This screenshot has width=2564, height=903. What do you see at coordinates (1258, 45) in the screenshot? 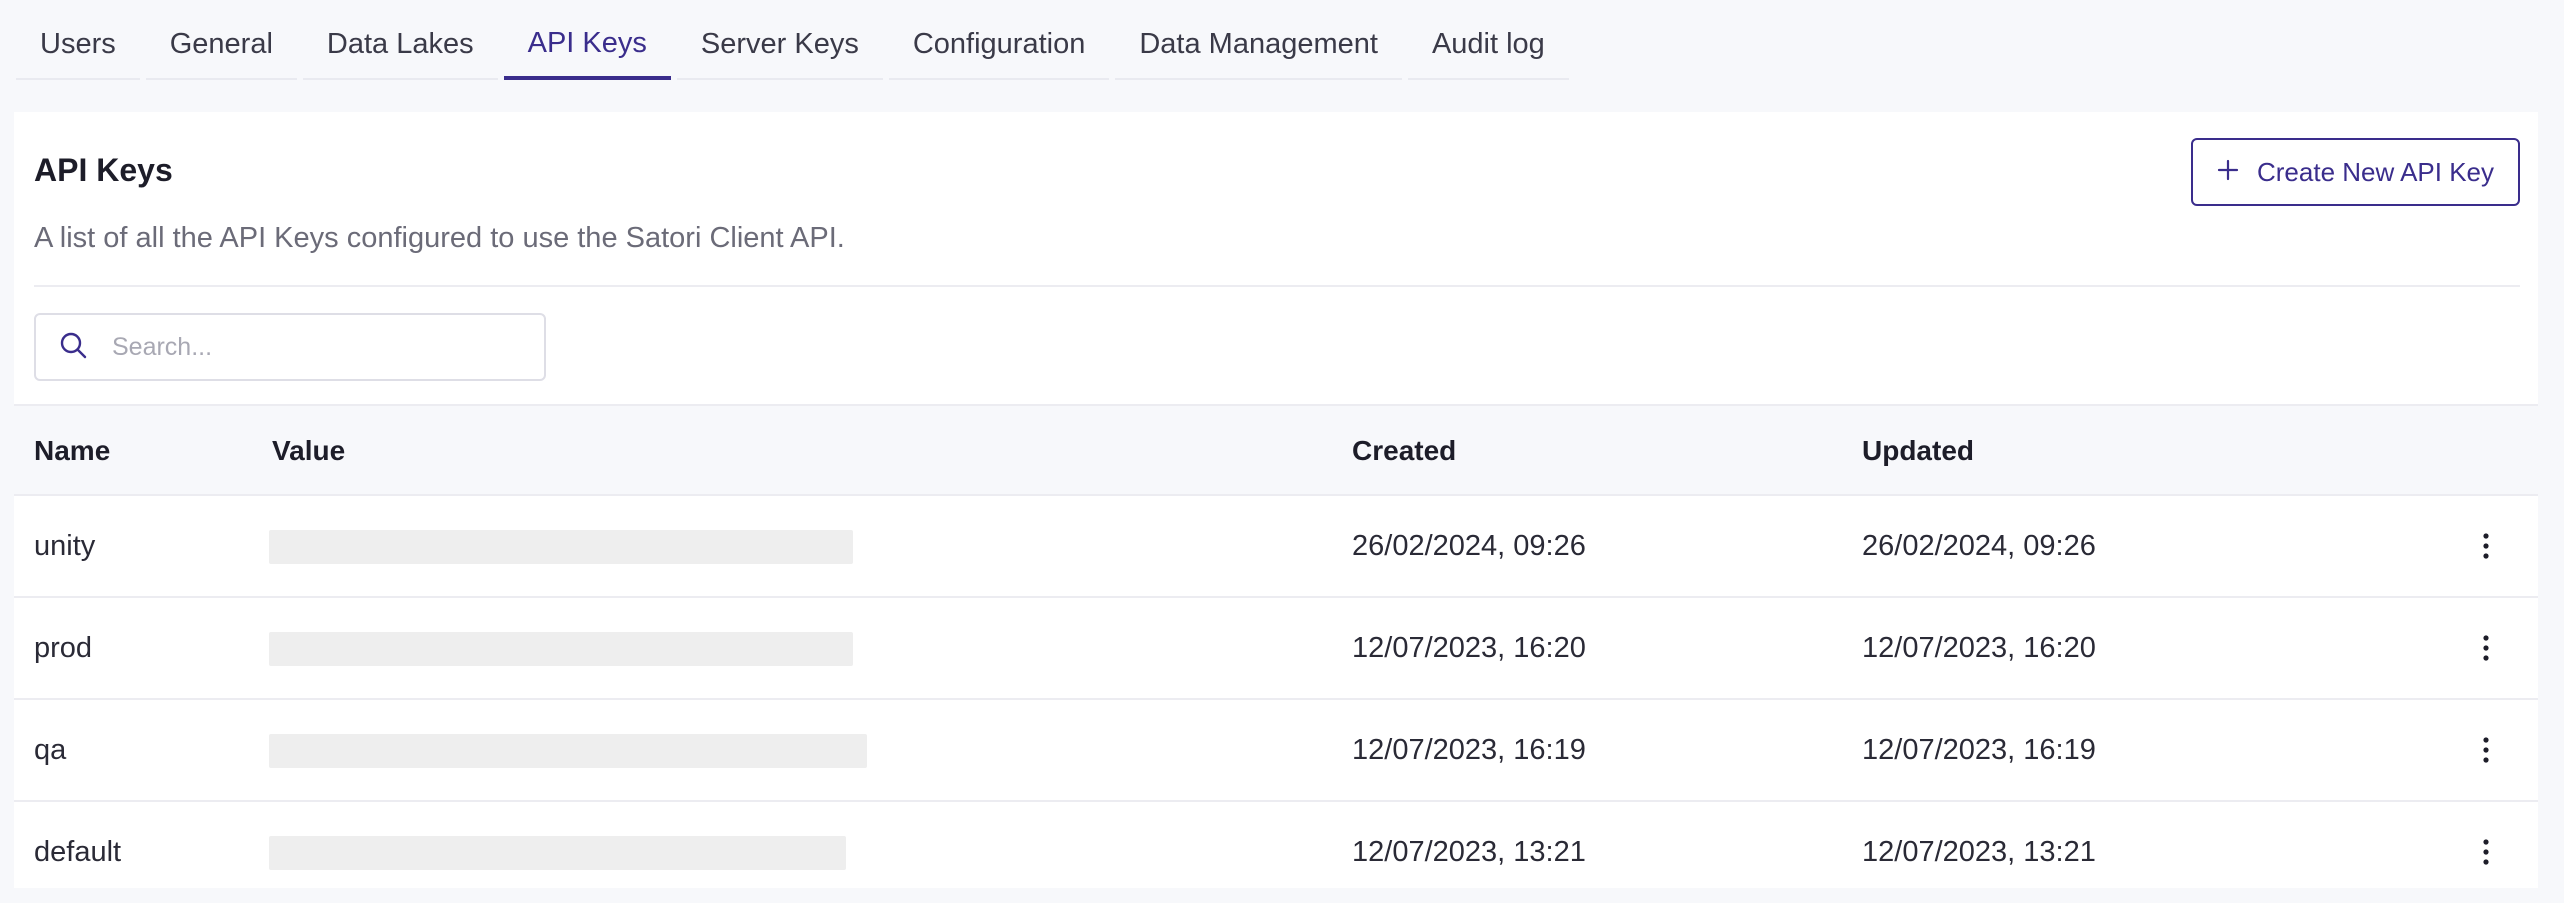
I see `tab-data-management: Data Management` at bounding box center [1258, 45].